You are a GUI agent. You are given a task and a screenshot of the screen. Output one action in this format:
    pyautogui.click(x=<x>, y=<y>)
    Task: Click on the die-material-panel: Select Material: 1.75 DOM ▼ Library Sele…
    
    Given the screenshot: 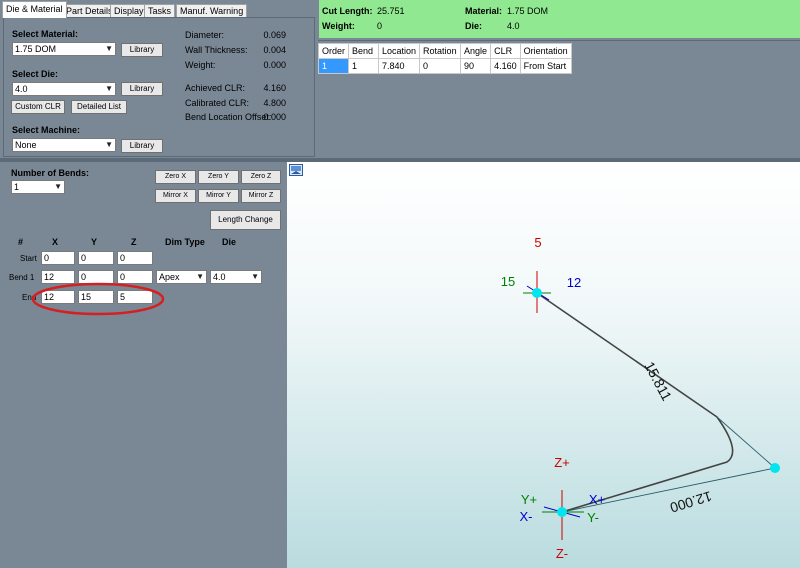 What is the action you would take?
    pyautogui.click(x=159, y=87)
    